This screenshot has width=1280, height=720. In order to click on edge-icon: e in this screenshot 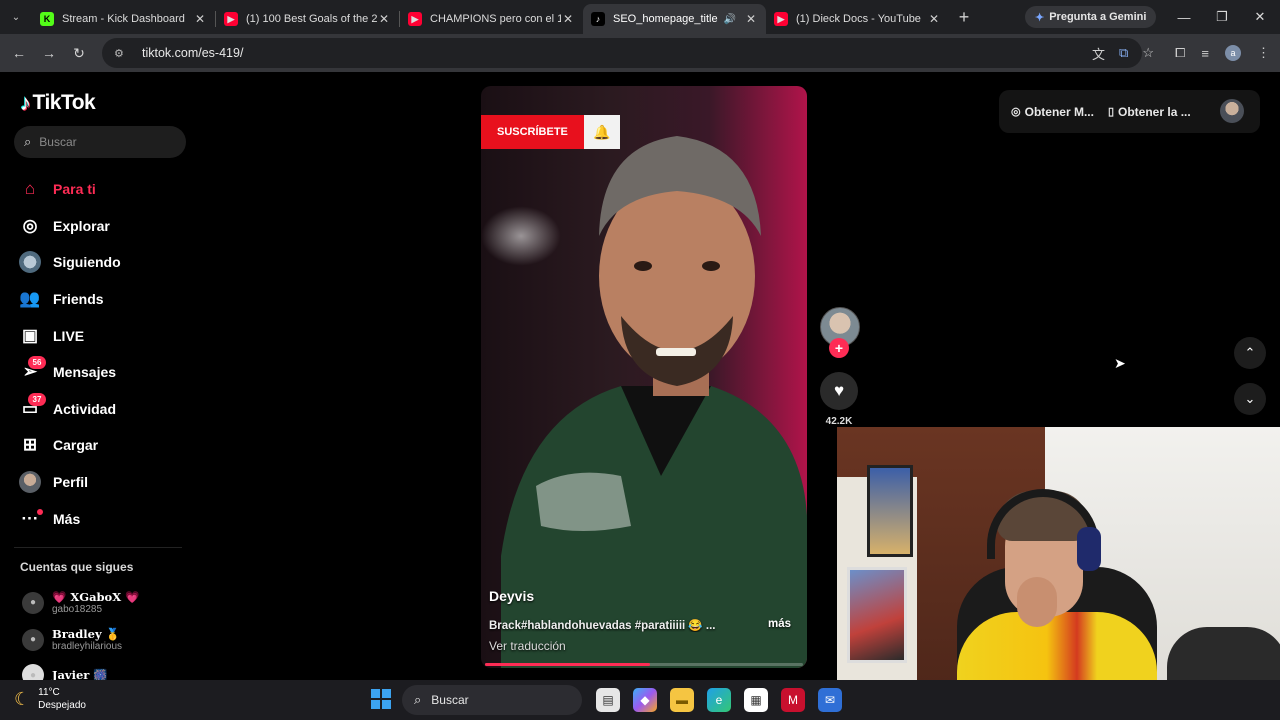, I will do `click(719, 700)`.